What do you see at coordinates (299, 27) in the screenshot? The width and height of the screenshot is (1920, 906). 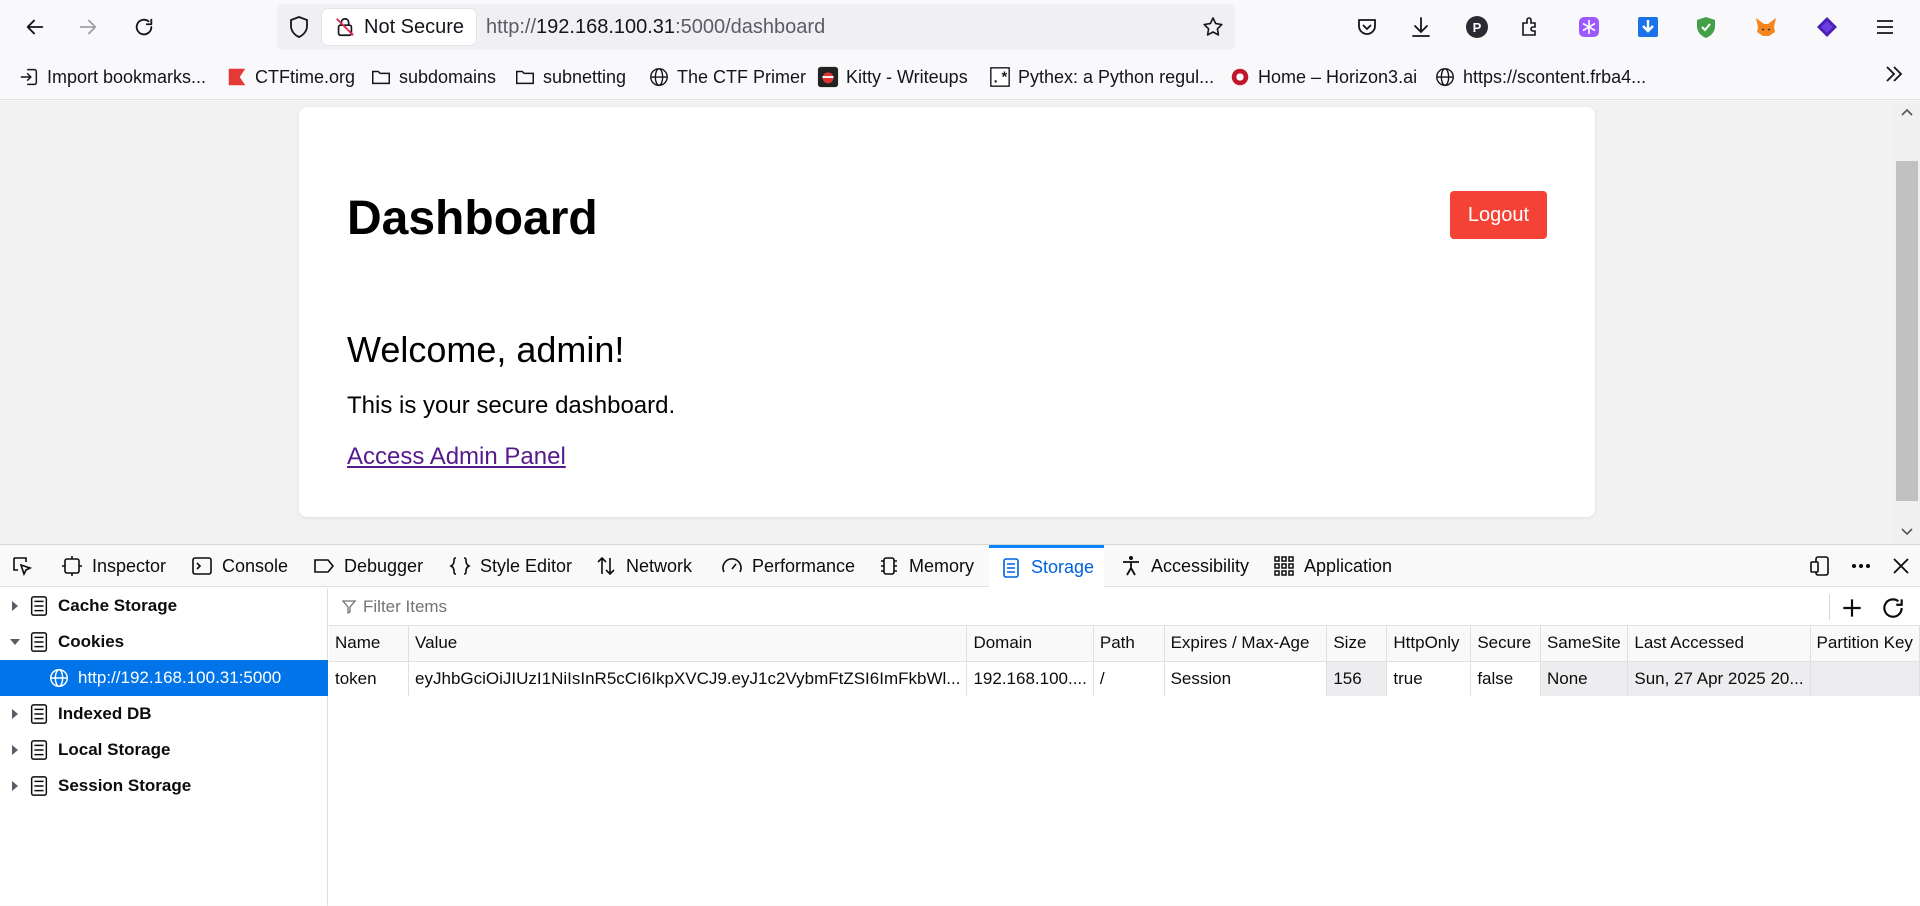 I see `shield-icon` at bounding box center [299, 27].